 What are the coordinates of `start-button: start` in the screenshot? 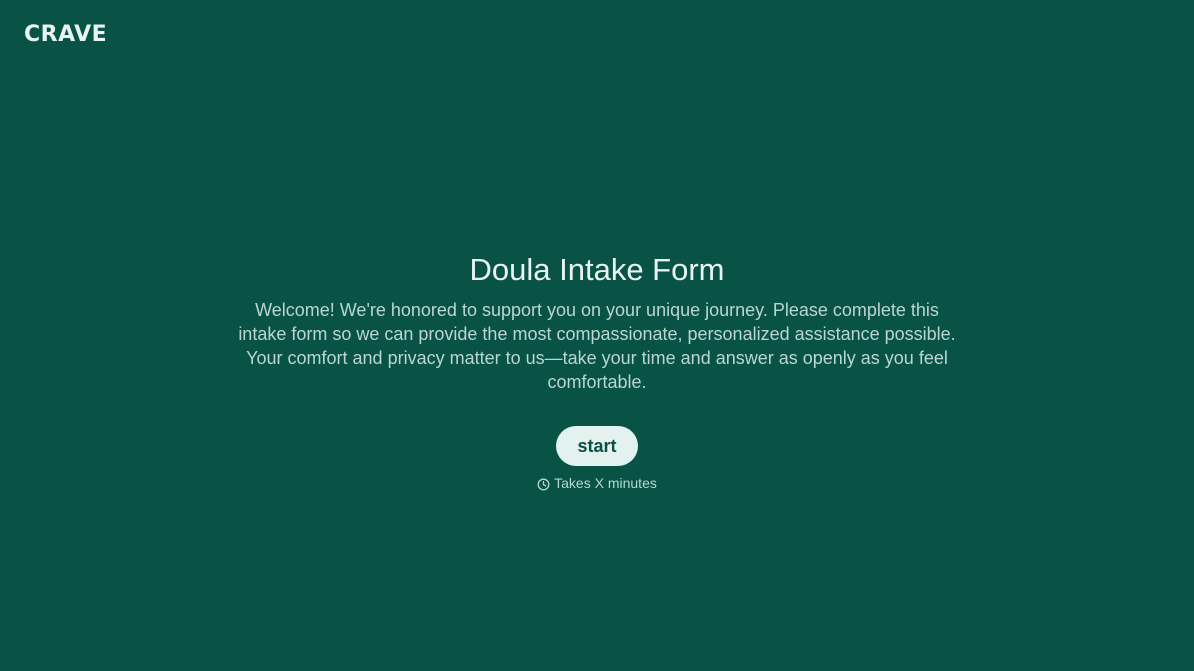 It's located at (597, 446).